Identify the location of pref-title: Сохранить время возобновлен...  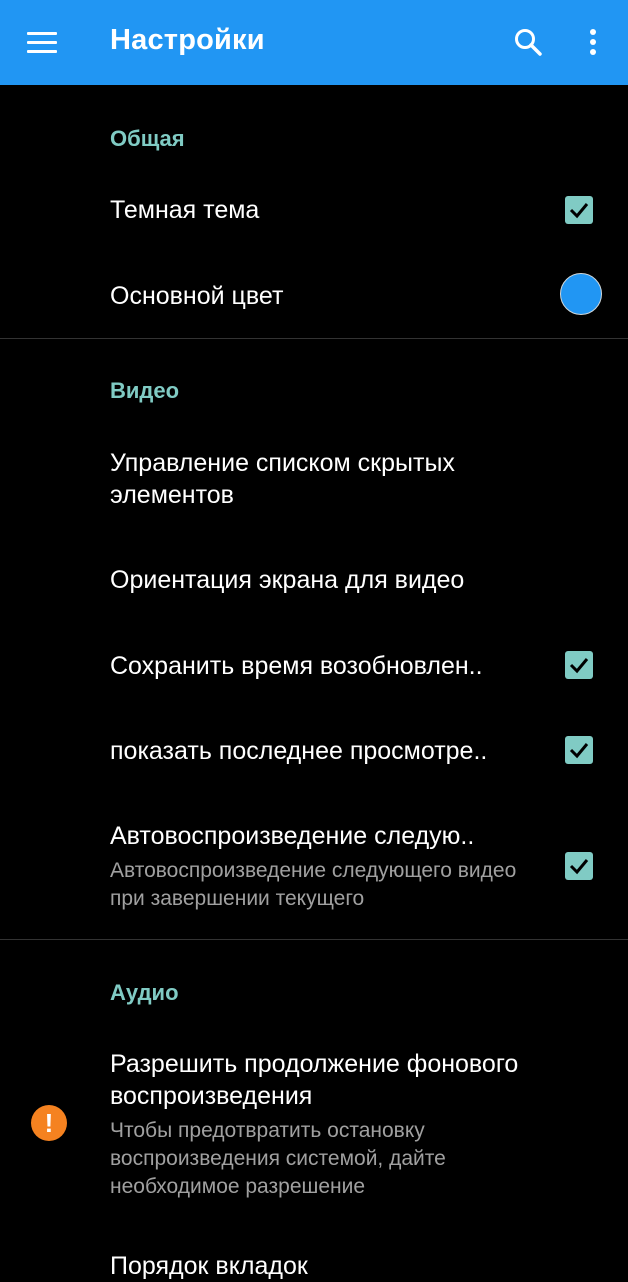
(296, 666).